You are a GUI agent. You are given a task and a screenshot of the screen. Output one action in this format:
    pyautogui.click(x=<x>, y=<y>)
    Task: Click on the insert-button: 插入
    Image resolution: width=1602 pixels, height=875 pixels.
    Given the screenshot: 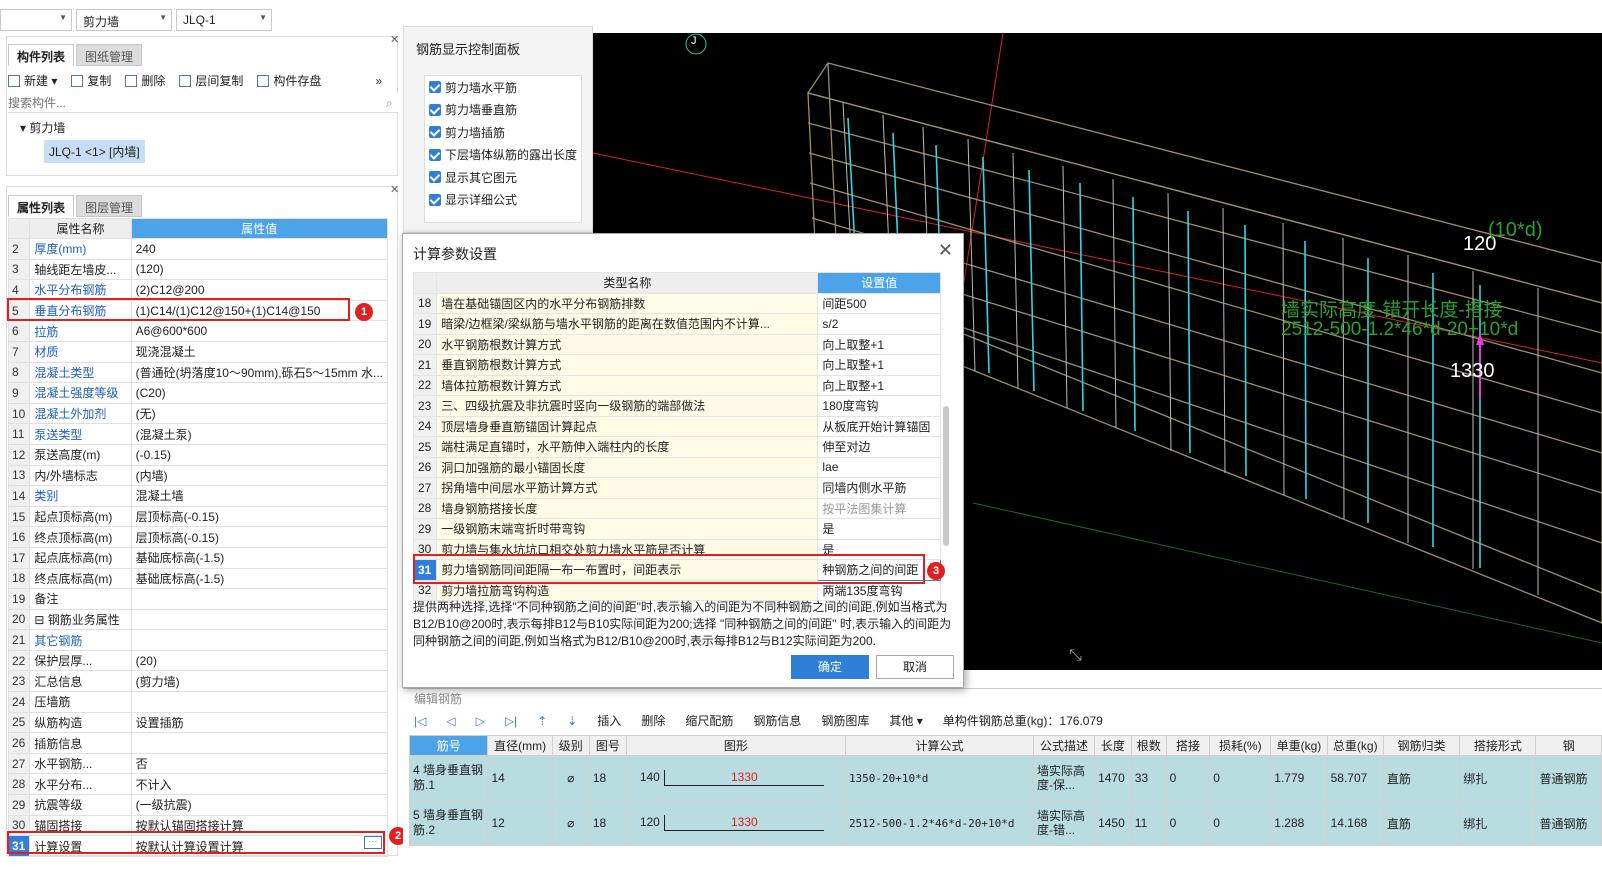 What is the action you would take?
    pyautogui.click(x=609, y=720)
    